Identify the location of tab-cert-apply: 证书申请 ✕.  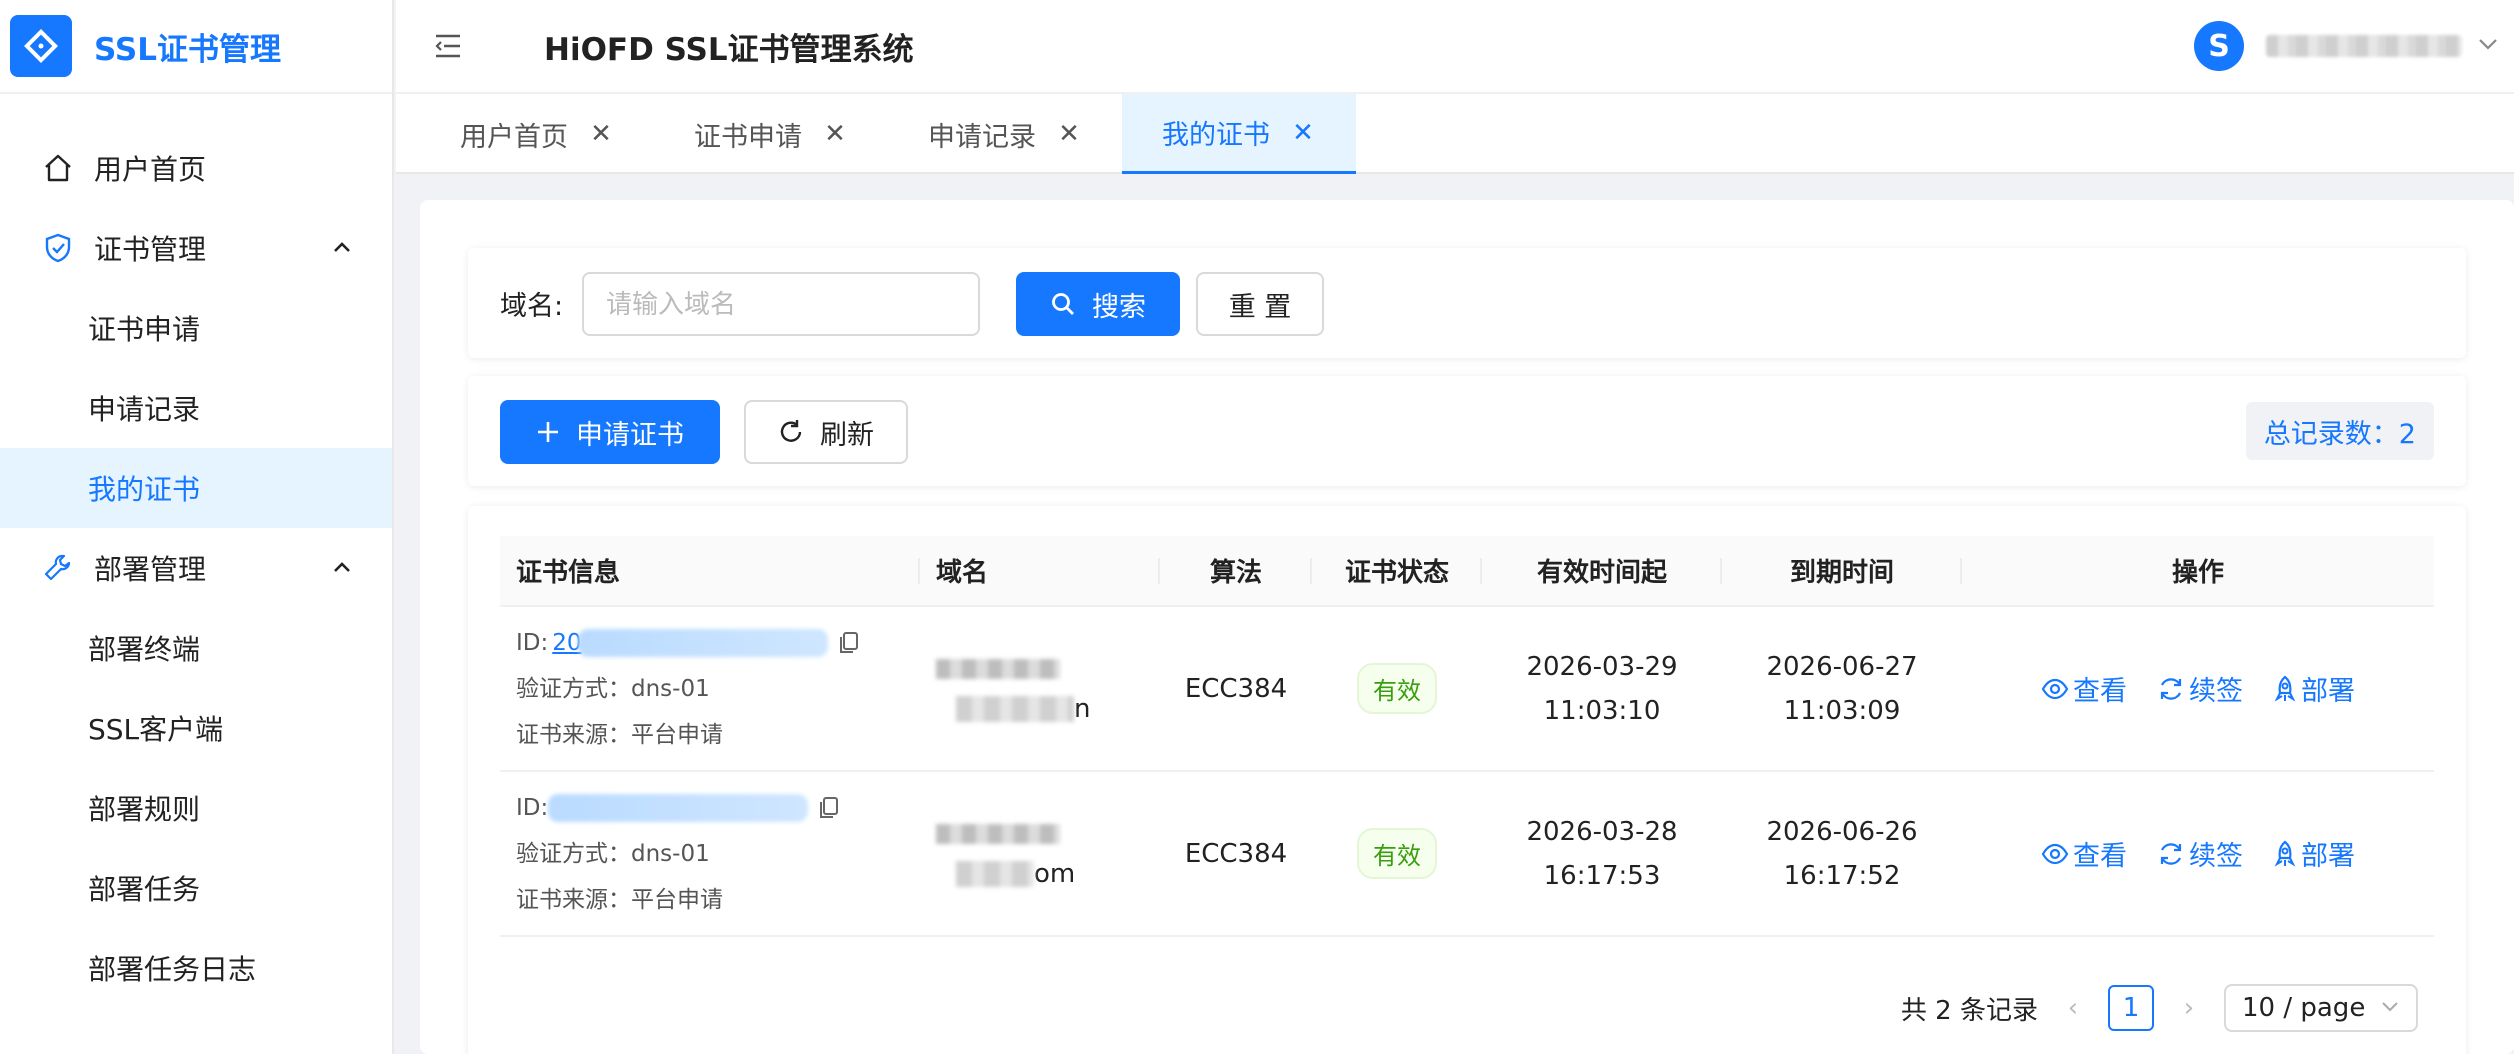
(771, 134).